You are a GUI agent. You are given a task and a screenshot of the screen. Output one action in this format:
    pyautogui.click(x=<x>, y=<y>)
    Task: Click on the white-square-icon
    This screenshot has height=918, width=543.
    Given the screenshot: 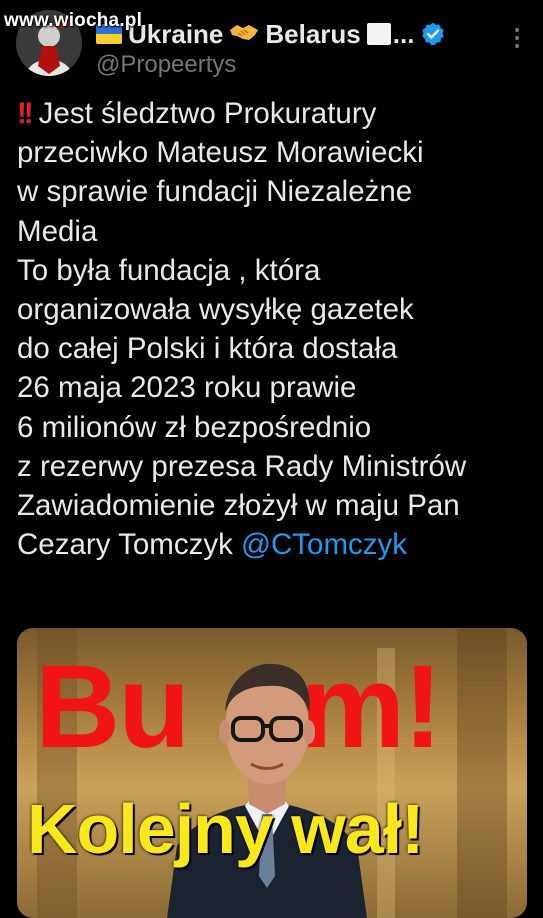 What is the action you would take?
    pyautogui.click(x=378, y=34)
    